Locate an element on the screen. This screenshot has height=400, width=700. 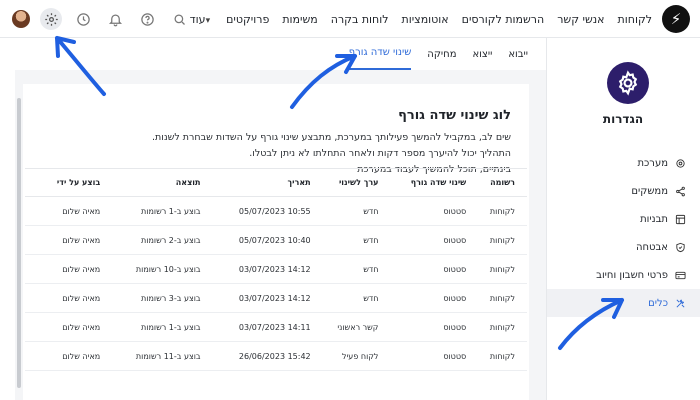
sidebar-item-security: אבטחה is located at coordinates (623, 247).